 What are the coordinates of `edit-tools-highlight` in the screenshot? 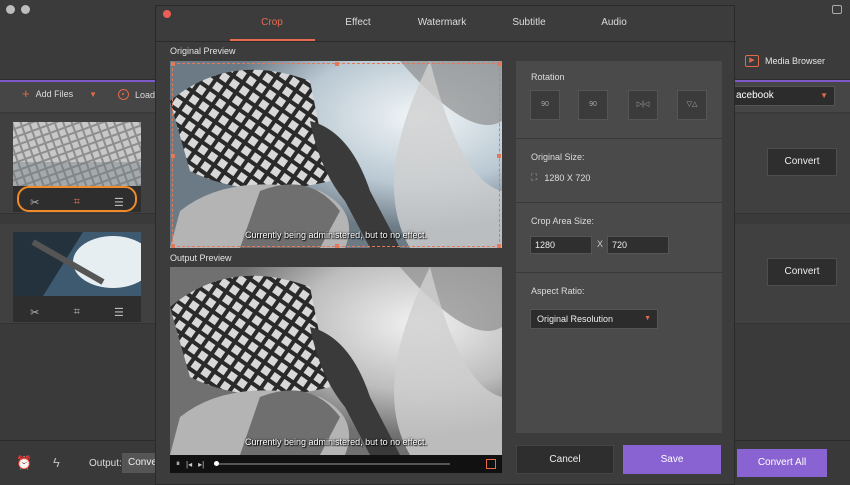 It's located at (77, 199).